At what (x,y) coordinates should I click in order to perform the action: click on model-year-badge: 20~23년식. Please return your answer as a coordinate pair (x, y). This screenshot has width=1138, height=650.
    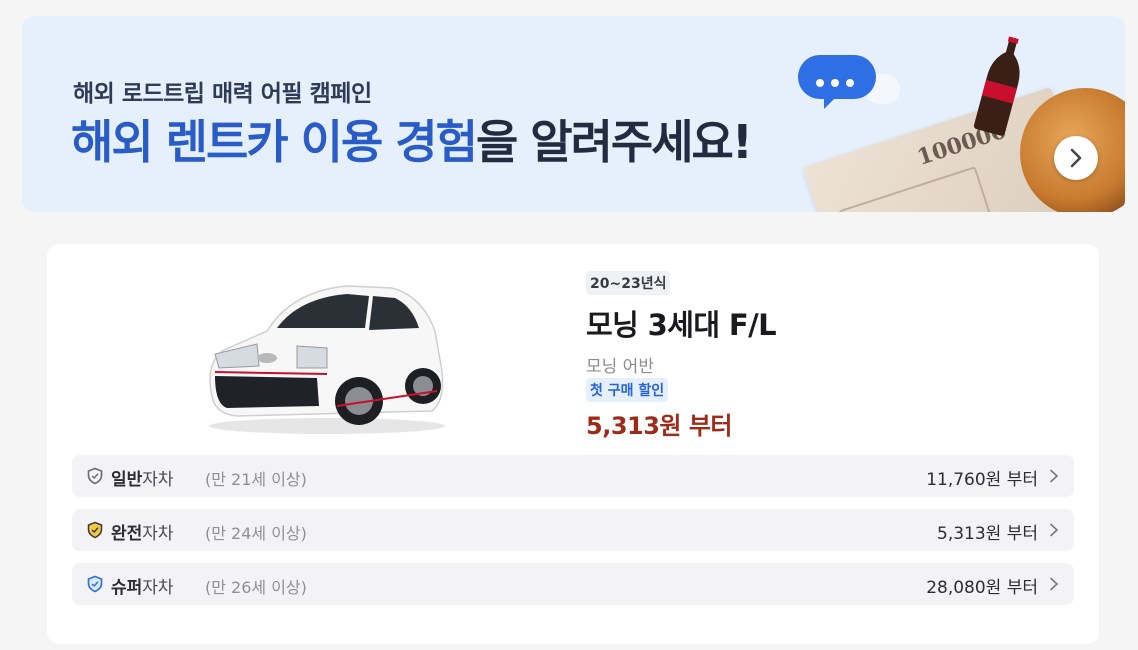
    Looking at the image, I should click on (628, 283).